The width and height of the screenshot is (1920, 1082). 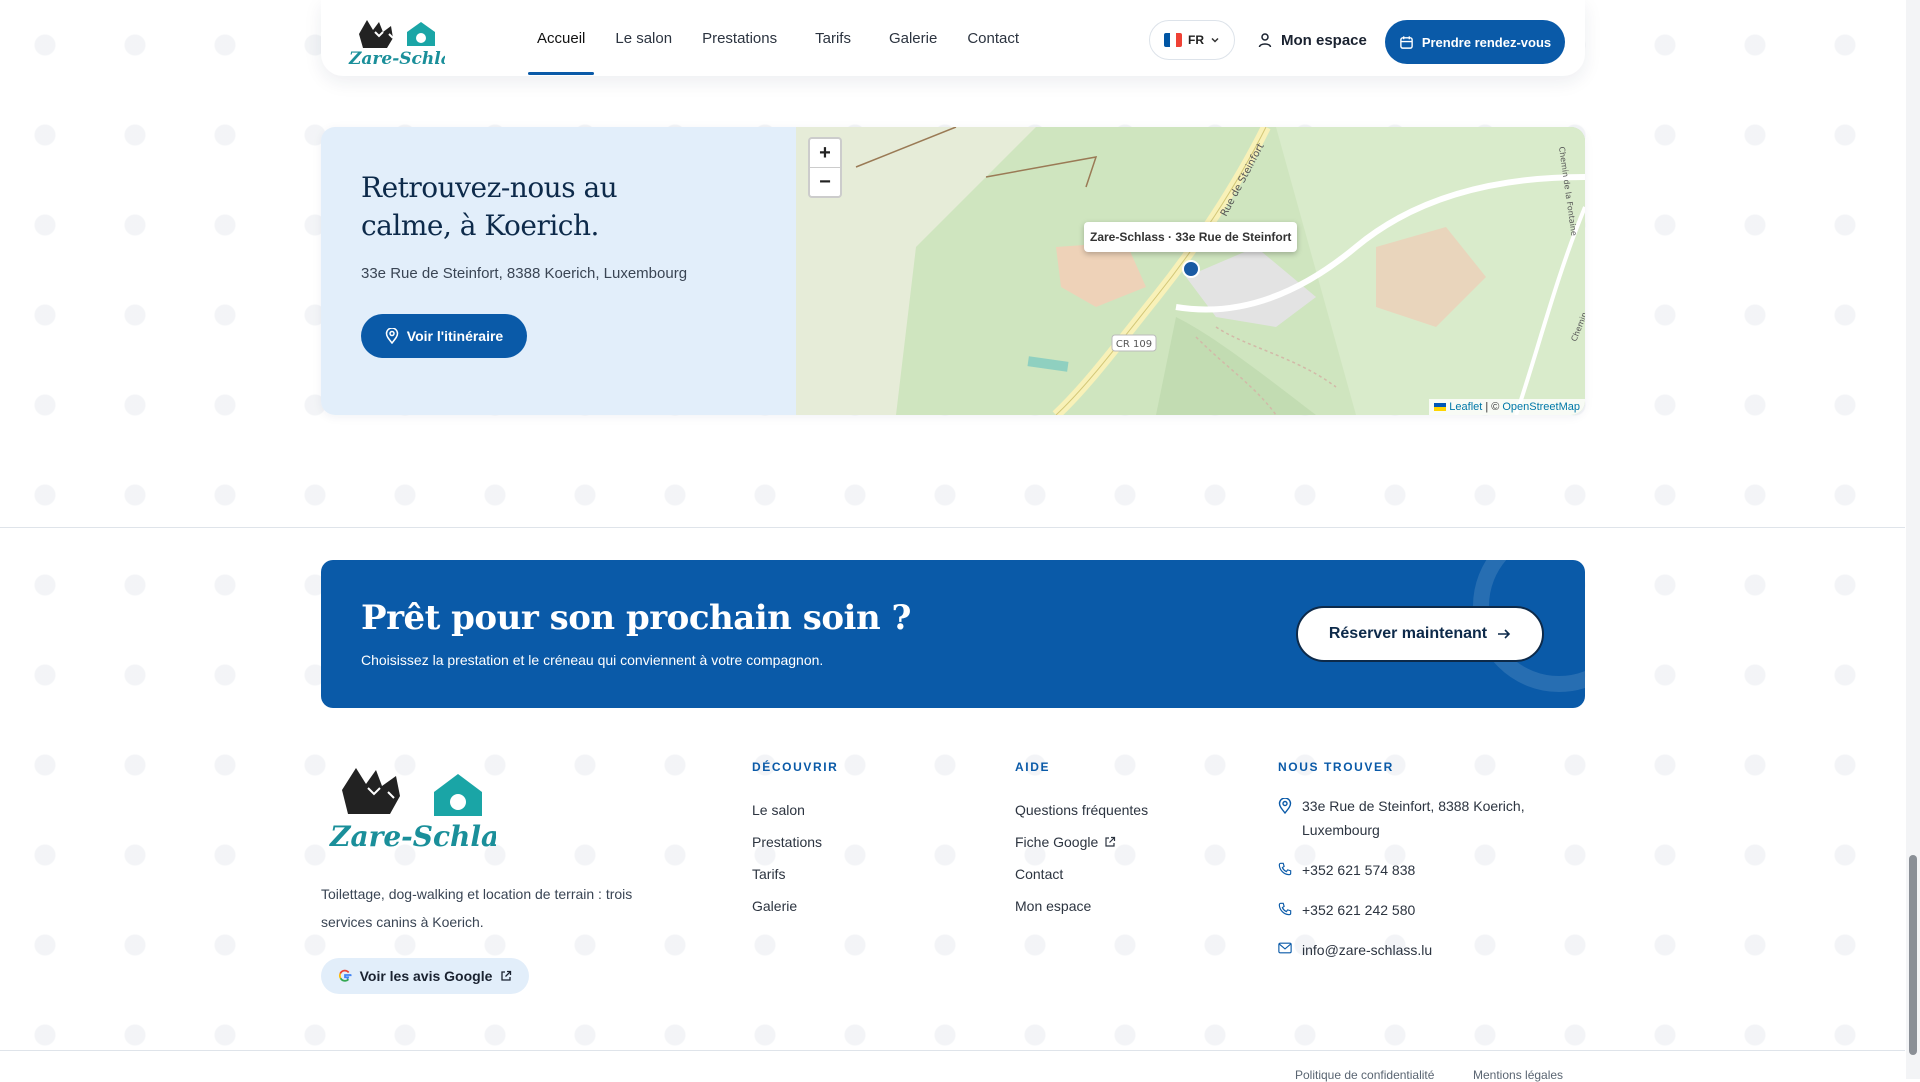 I want to click on mail-icon, so click(x=1285, y=948).